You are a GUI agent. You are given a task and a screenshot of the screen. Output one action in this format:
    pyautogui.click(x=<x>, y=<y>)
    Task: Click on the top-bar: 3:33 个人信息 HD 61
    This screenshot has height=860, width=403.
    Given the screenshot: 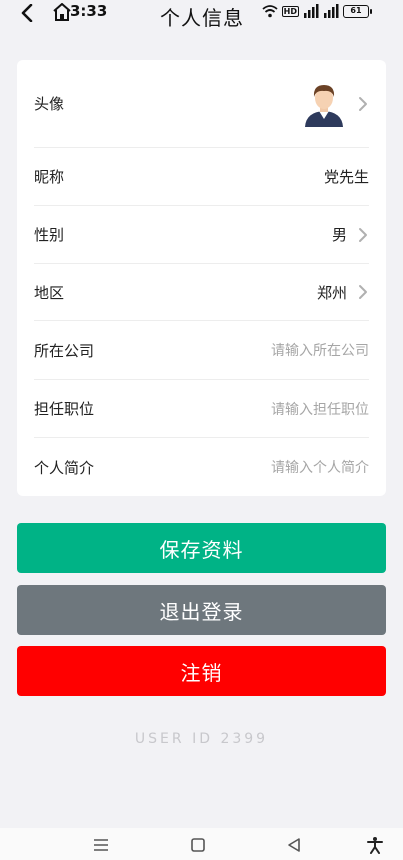 What is the action you would take?
    pyautogui.click(x=201, y=15)
    